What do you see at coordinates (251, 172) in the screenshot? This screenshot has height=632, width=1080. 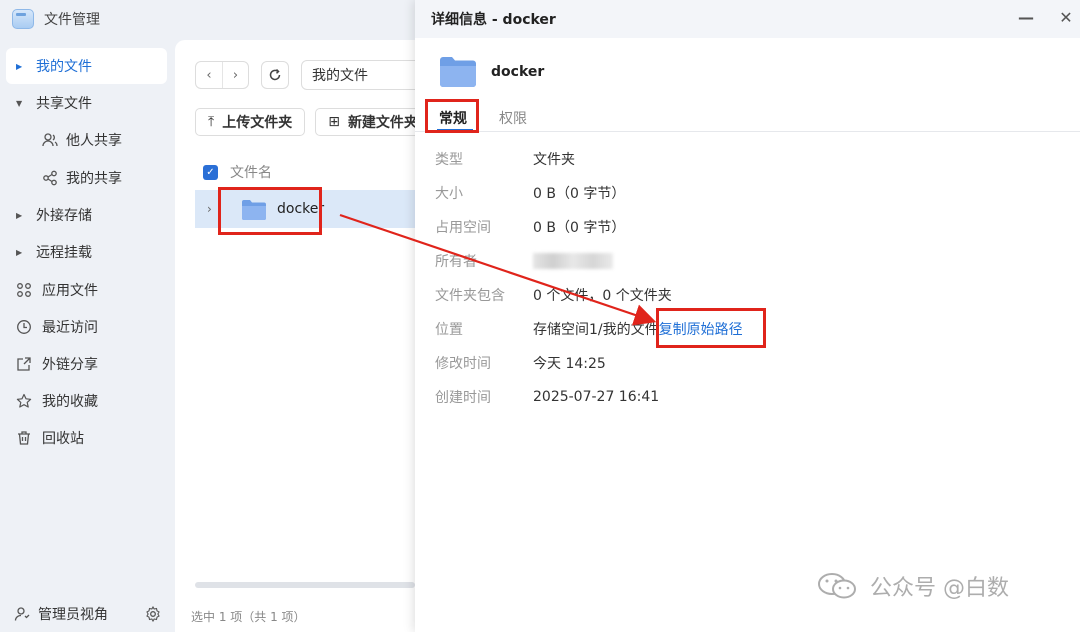 I see `column-header-filename: 文件名` at bounding box center [251, 172].